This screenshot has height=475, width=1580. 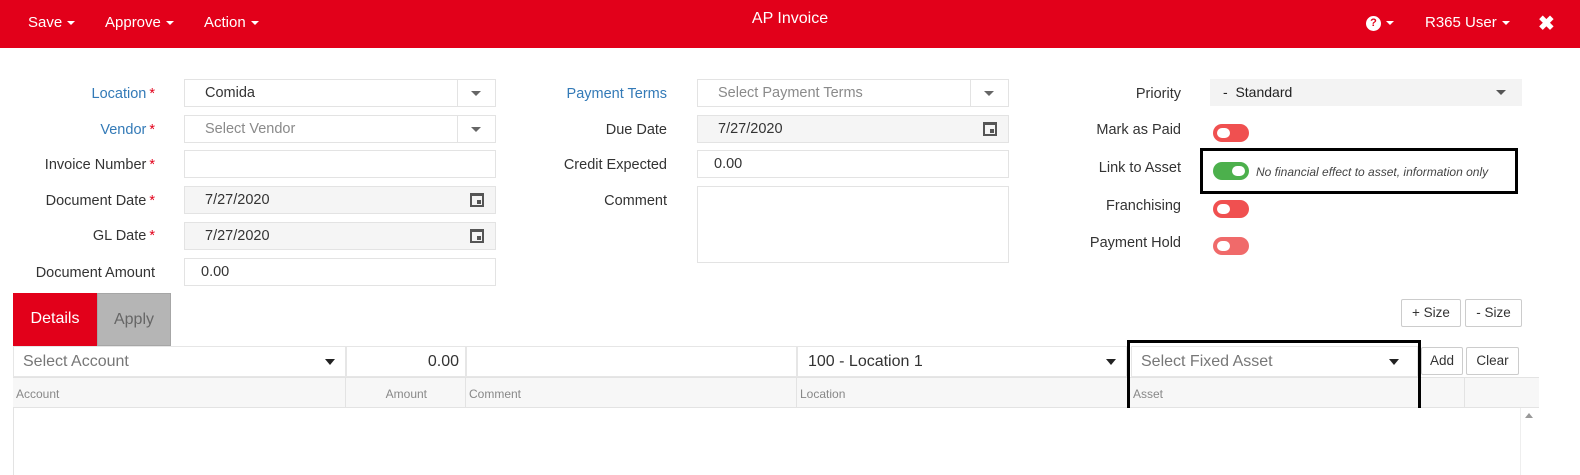 I want to click on priority-value: - Standard, so click(x=1258, y=92).